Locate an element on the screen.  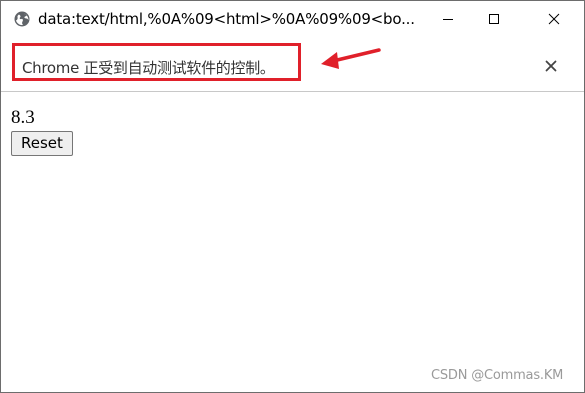
watermark: CSDN @Commas.KM is located at coordinates (497, 375).